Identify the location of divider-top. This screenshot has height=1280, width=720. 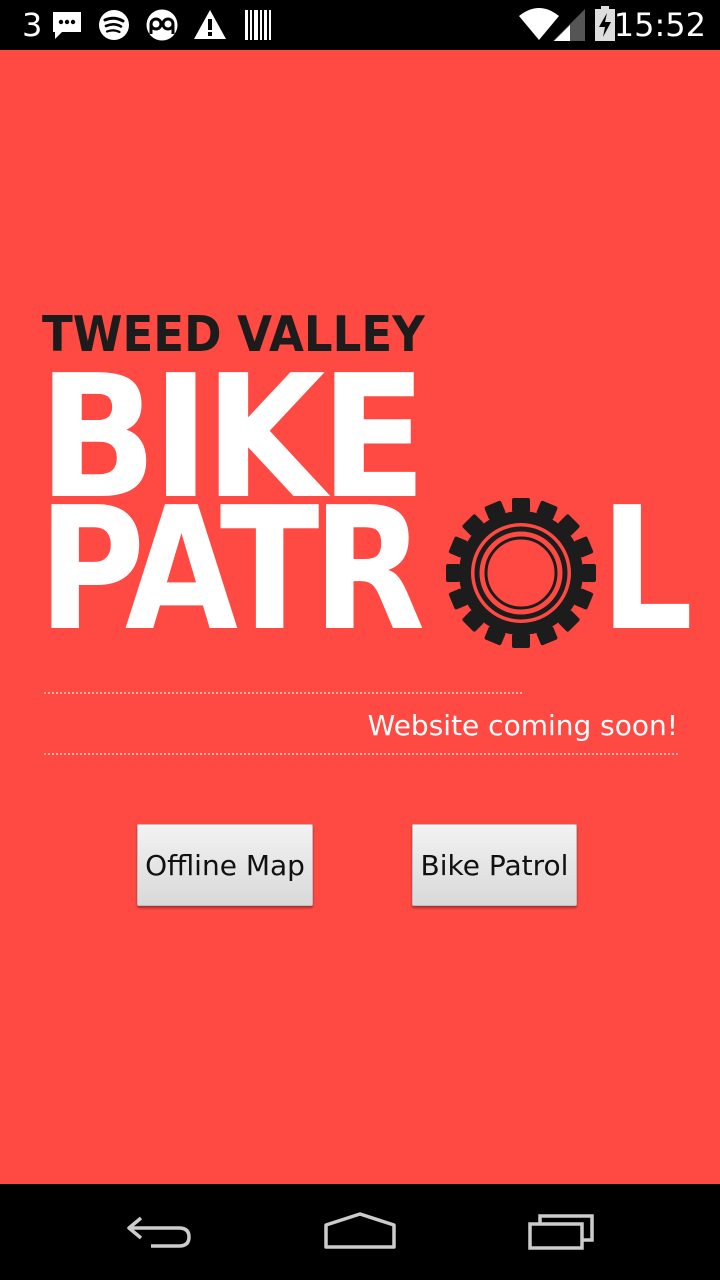
(283, 693).